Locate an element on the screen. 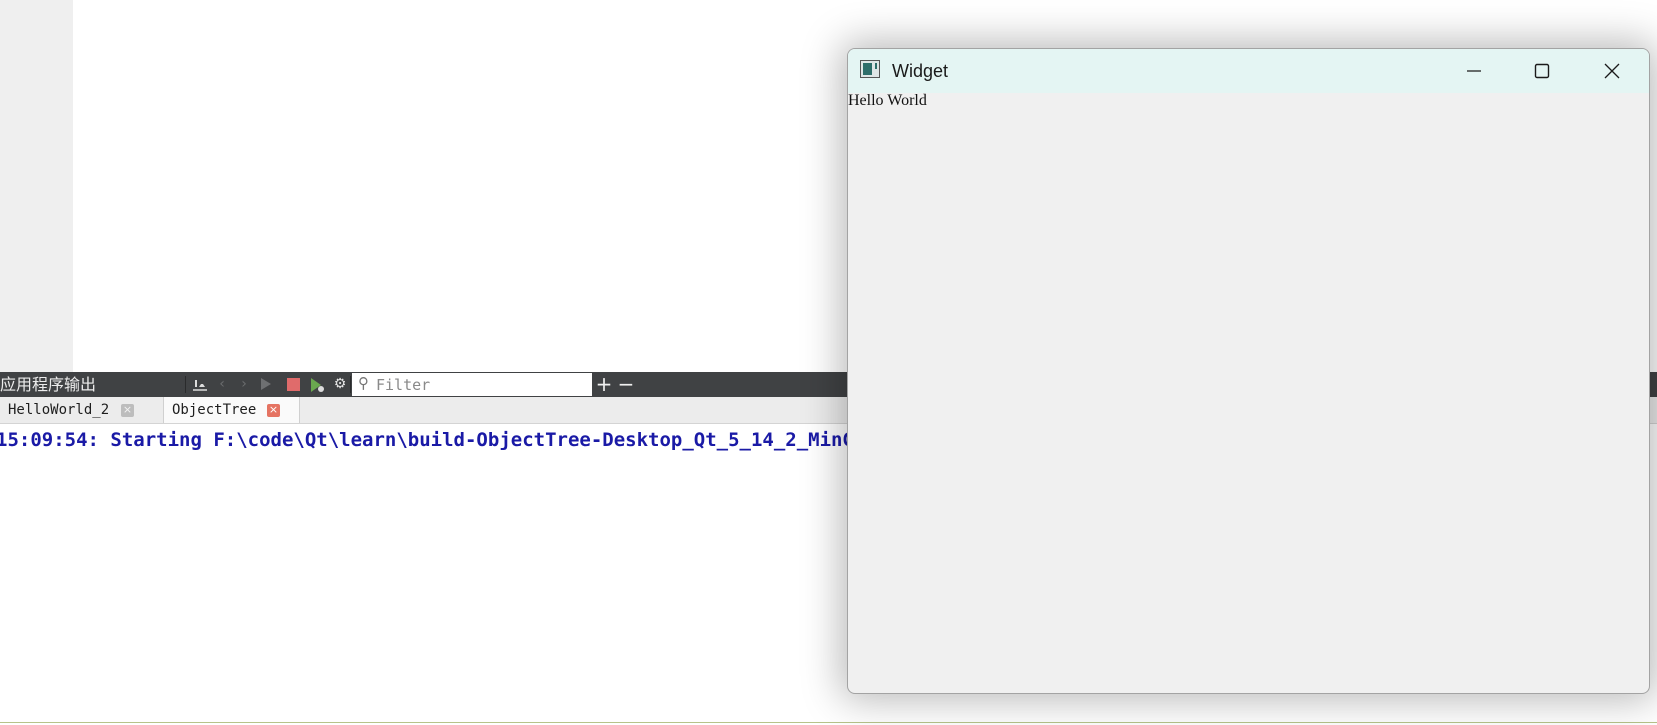 The width and height of the screenshot is (1657, 725). window-titlebar: Widget is located at coordinates (1248, 71).